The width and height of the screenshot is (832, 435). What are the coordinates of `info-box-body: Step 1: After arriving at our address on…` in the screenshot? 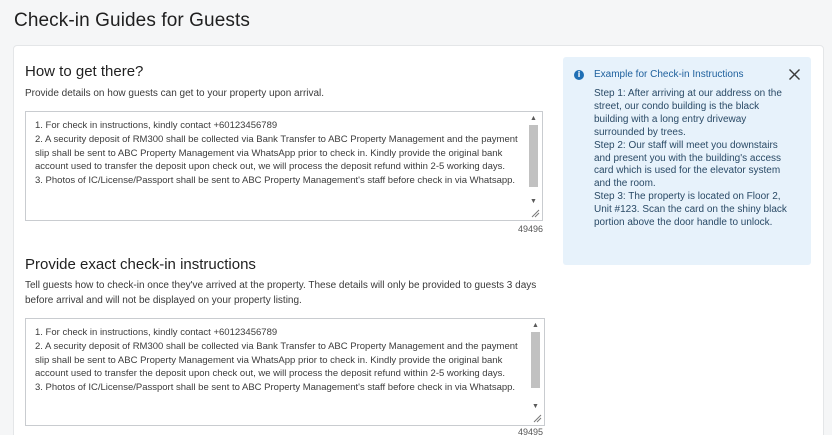 It's located at (690, 158).